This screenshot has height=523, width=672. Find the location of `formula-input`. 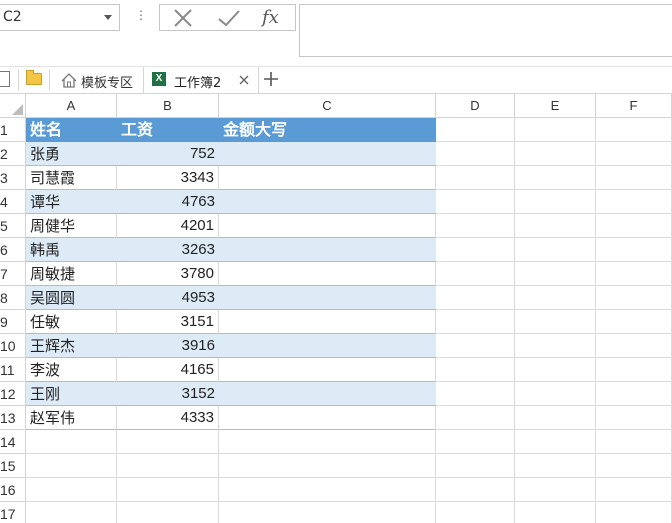

formula-input is located at coordinates (485, 30).